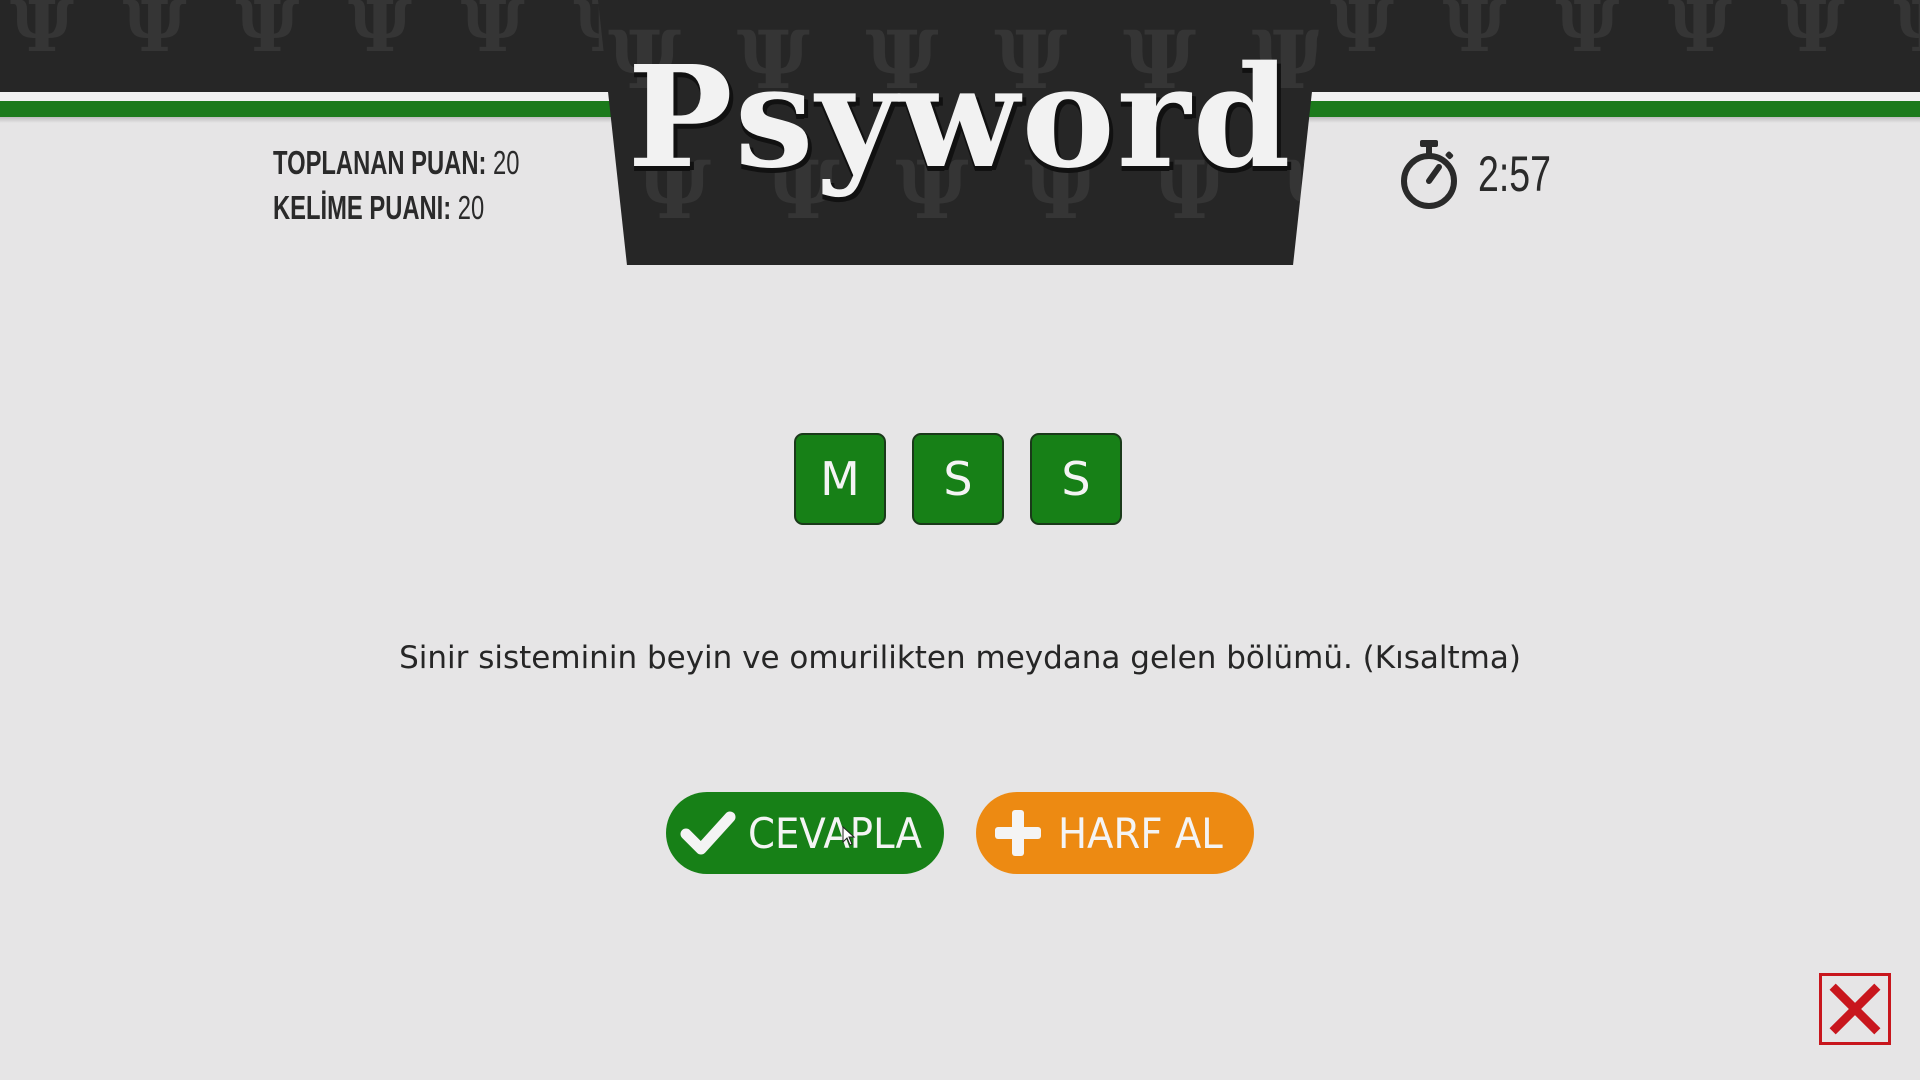 The height and width of the screenshot is (1080, 1920). I want to click on answer-button-label: CEVAPLA, so click(835, 833).